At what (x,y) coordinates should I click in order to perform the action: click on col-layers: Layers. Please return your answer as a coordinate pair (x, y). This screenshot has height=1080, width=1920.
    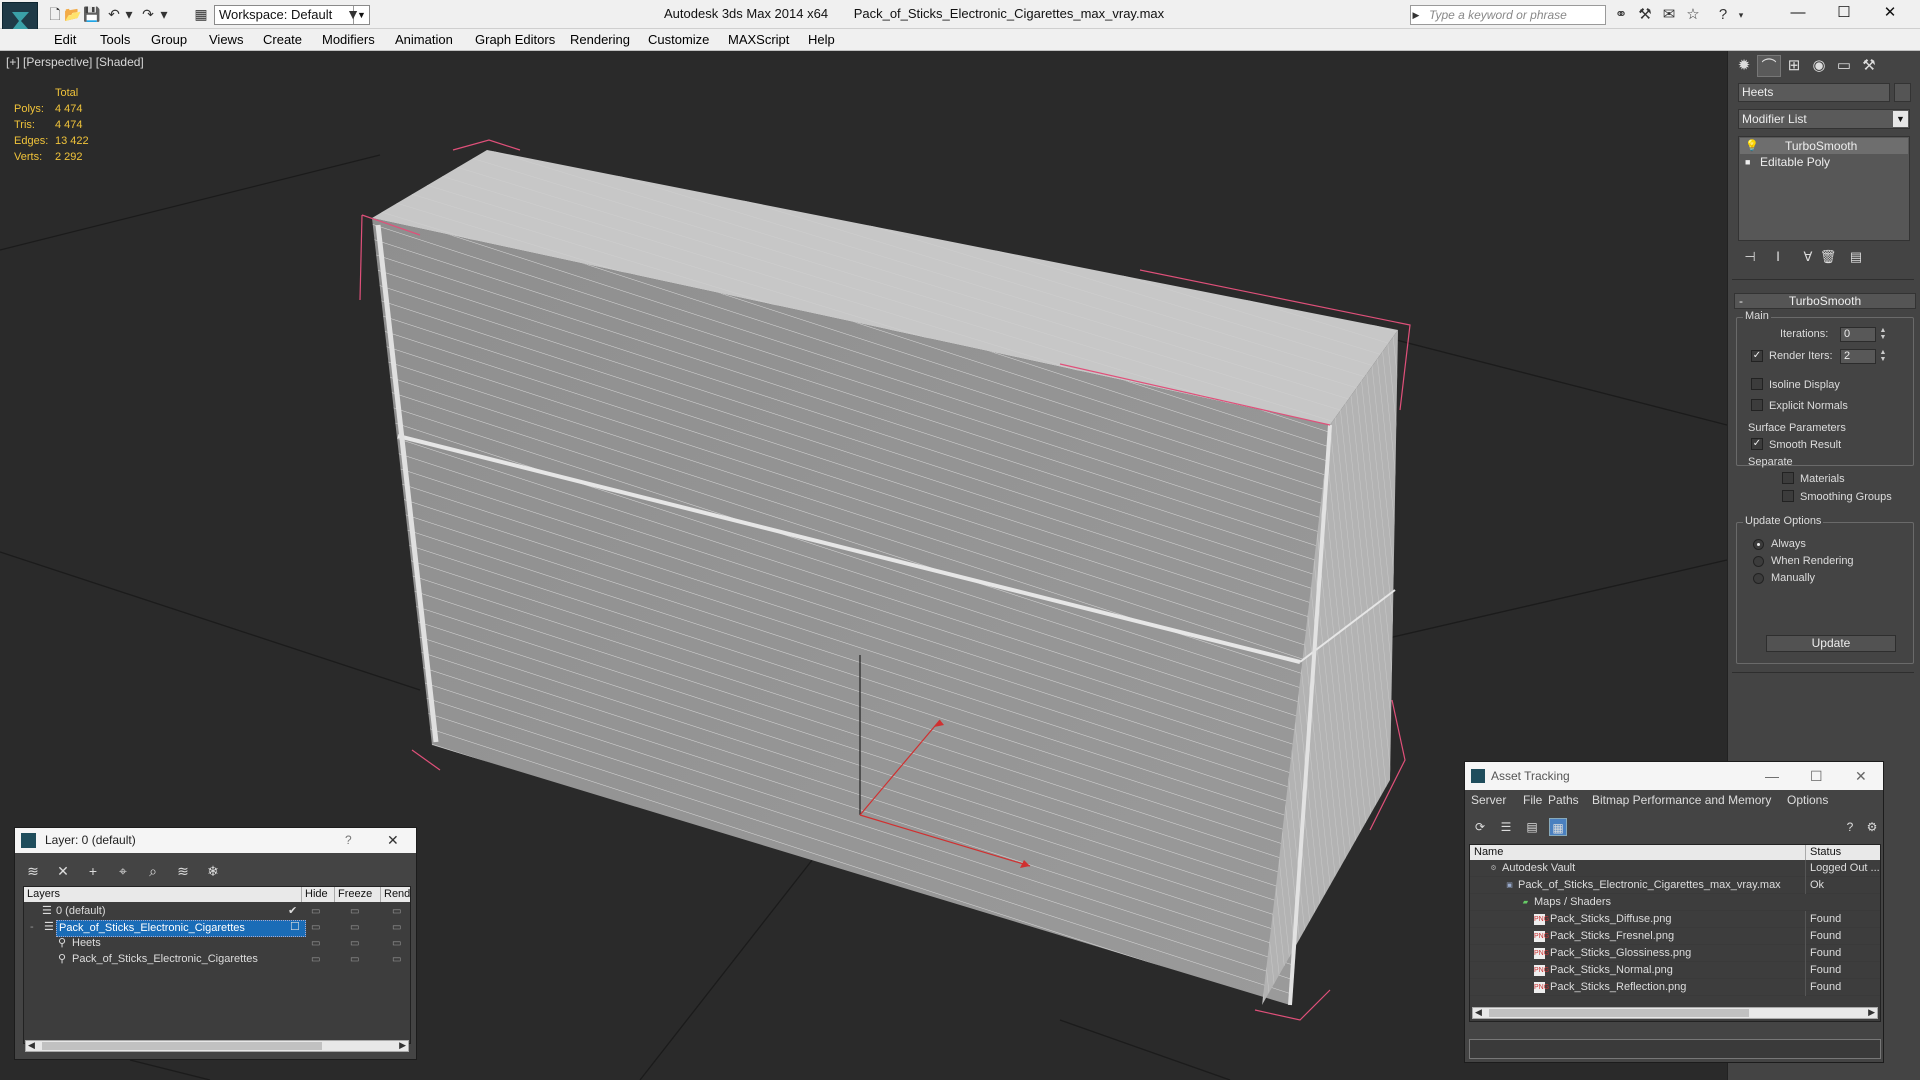
    Looking at the image, I should click on (42, 894).